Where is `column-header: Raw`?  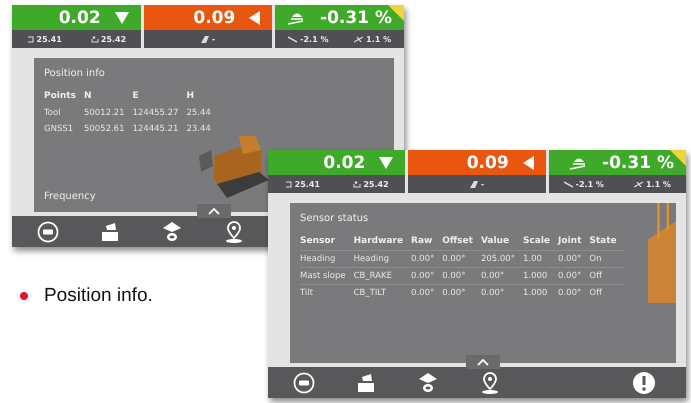
column-header: Raw is located at coordinates (426, 242).